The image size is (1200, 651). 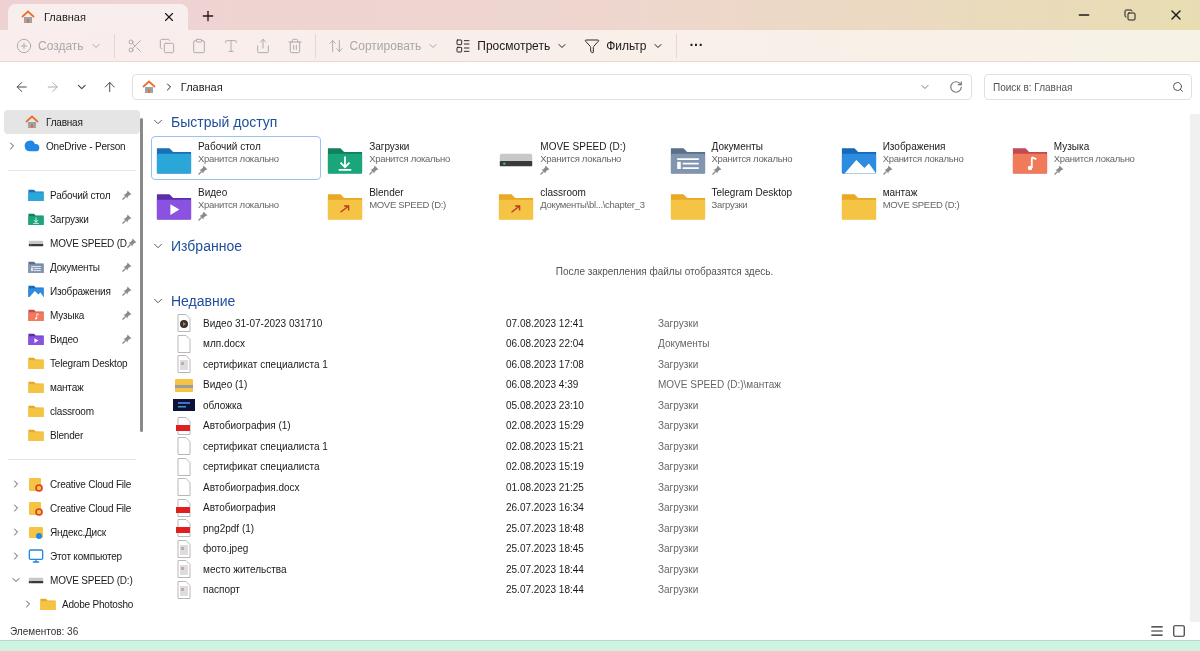 I want to click on text-icon, so click(x=230, y=45).